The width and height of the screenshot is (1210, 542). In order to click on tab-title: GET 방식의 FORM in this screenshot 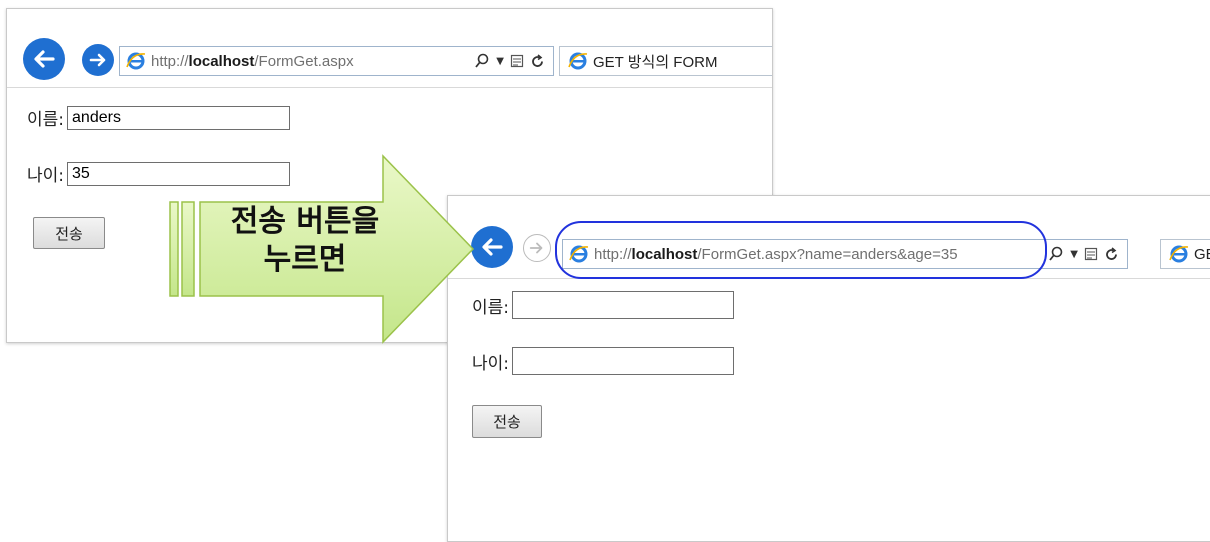, I will do `click(655, 62)`.